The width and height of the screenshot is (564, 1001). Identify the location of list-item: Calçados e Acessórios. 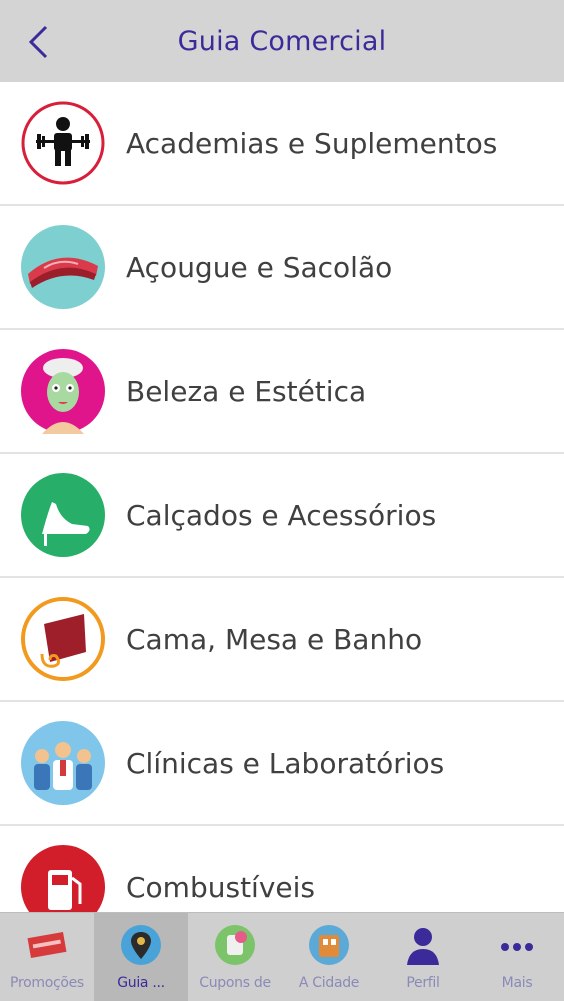
(282, 516).